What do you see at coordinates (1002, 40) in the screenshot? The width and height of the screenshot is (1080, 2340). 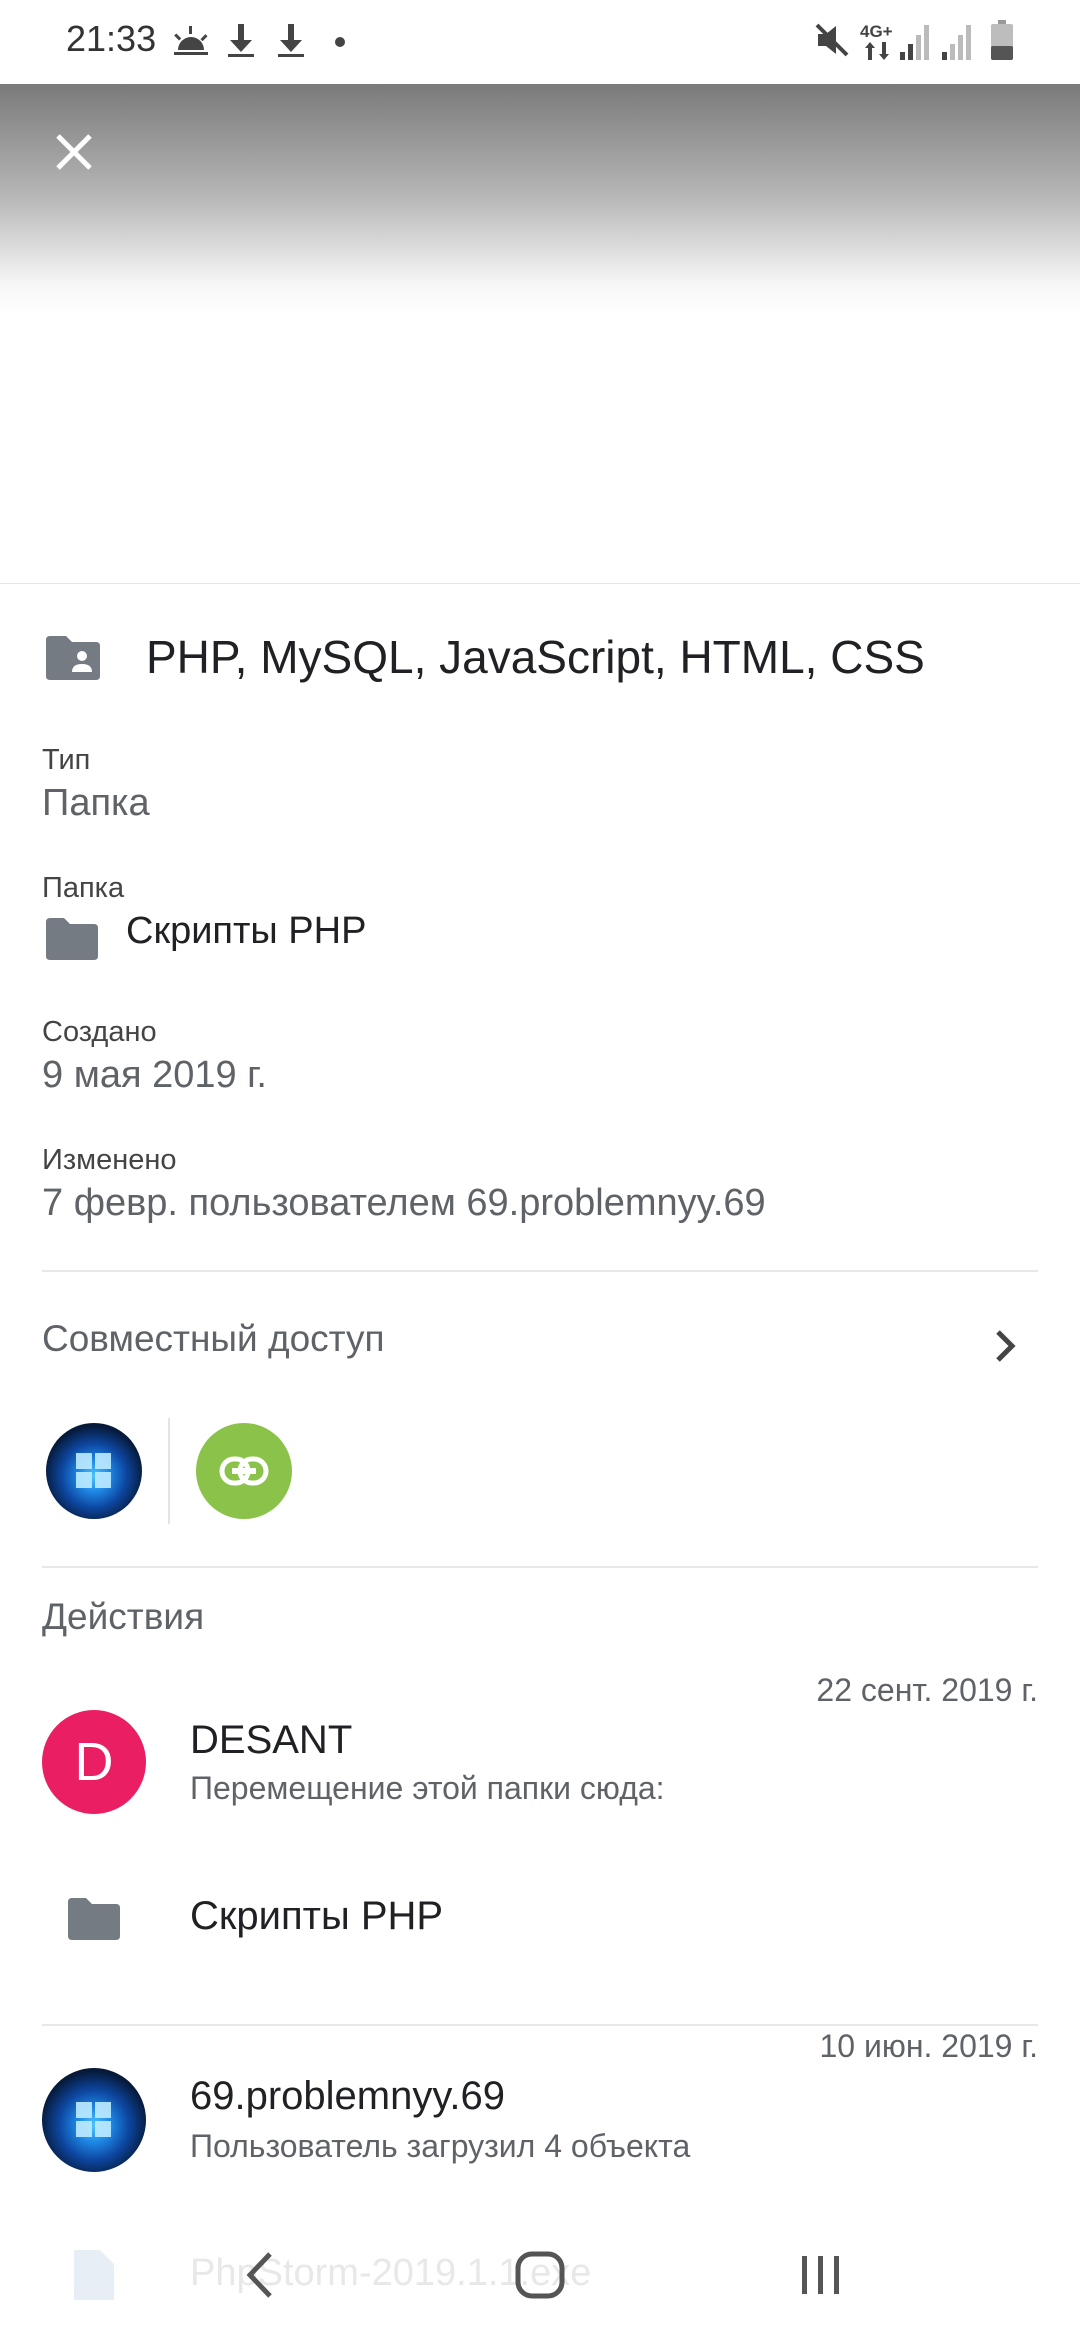 I see `battery-icon` at bounding box center [1002, 40].